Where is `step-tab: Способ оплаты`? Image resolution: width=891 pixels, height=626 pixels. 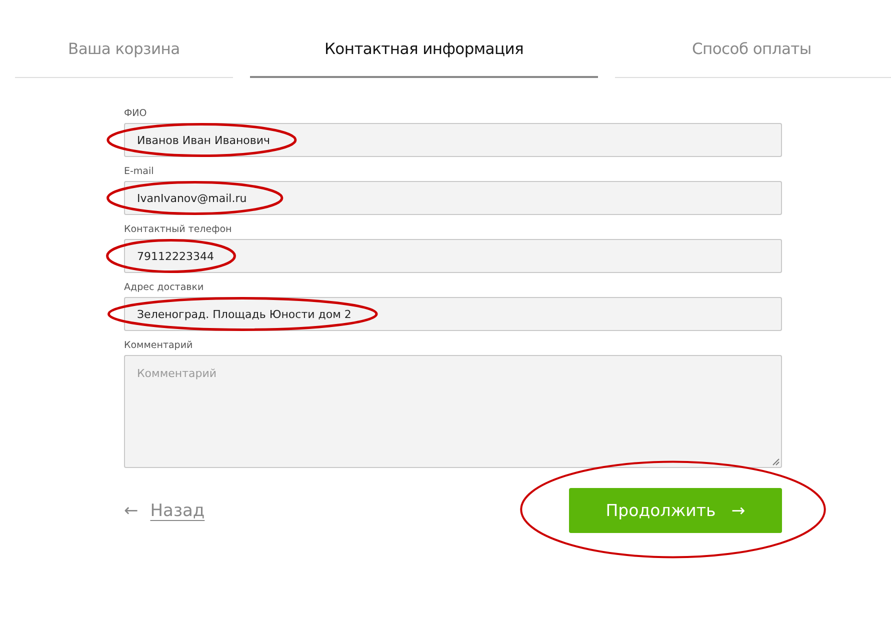 step-tab: Способ оплаты is located at coordinates (753, 59).